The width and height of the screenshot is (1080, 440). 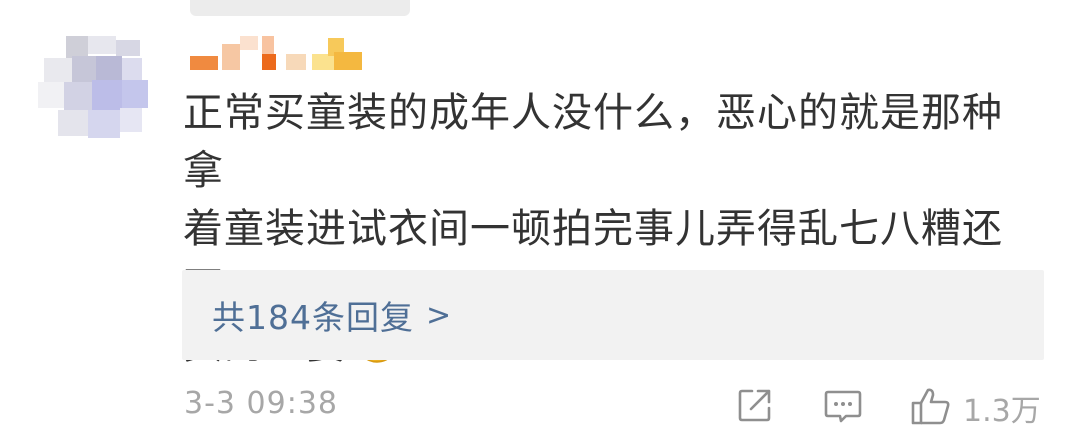 What do you see at coordinates (261, 403) in the screenshot?
I see `comment-timestamp: 3-3 09:38` at bounding box center [261, 403].